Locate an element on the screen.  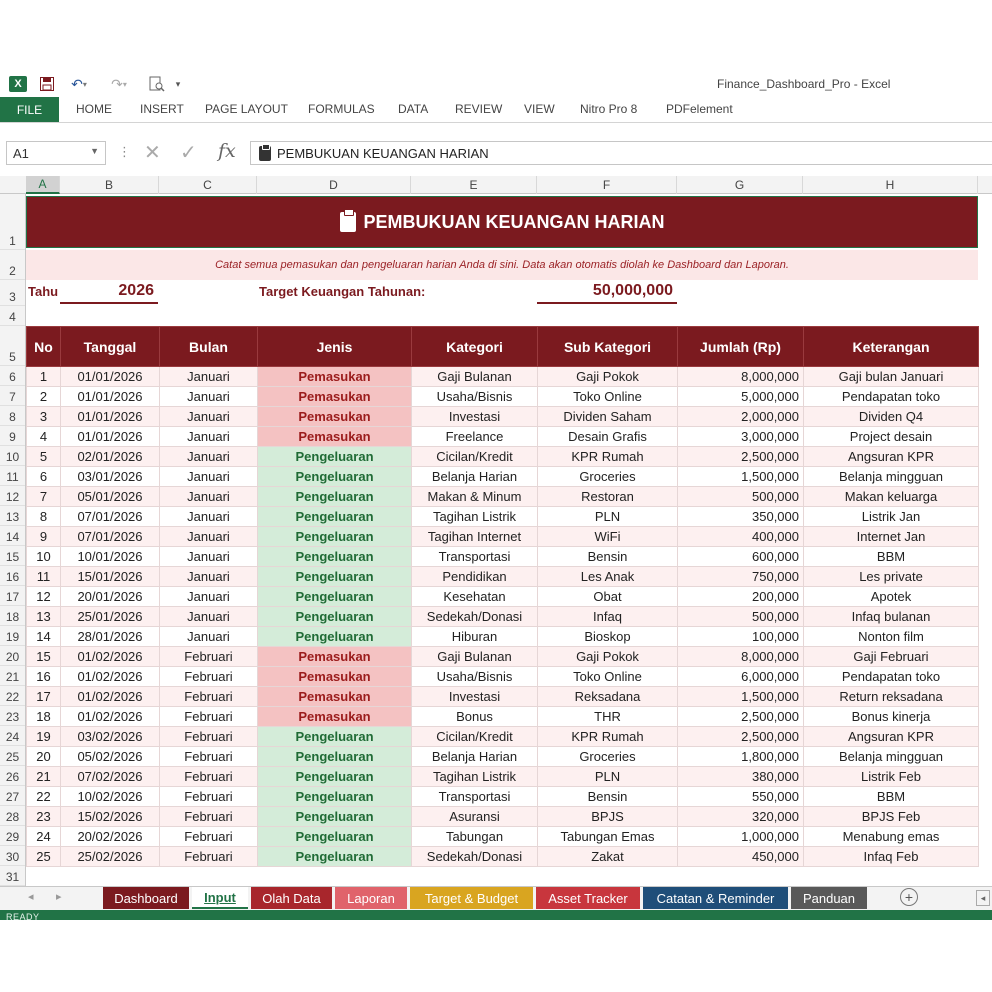
cell-sub-kategori: WiFi is located at coordinates (607, 536).